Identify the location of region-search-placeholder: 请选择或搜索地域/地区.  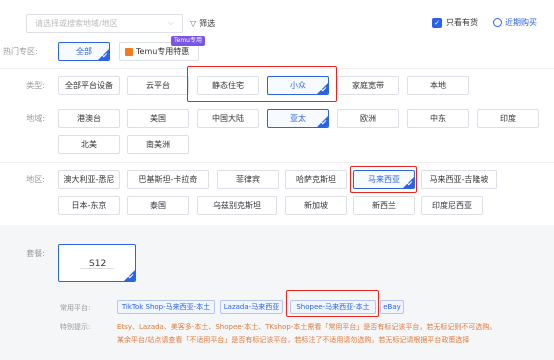
(76, 23).